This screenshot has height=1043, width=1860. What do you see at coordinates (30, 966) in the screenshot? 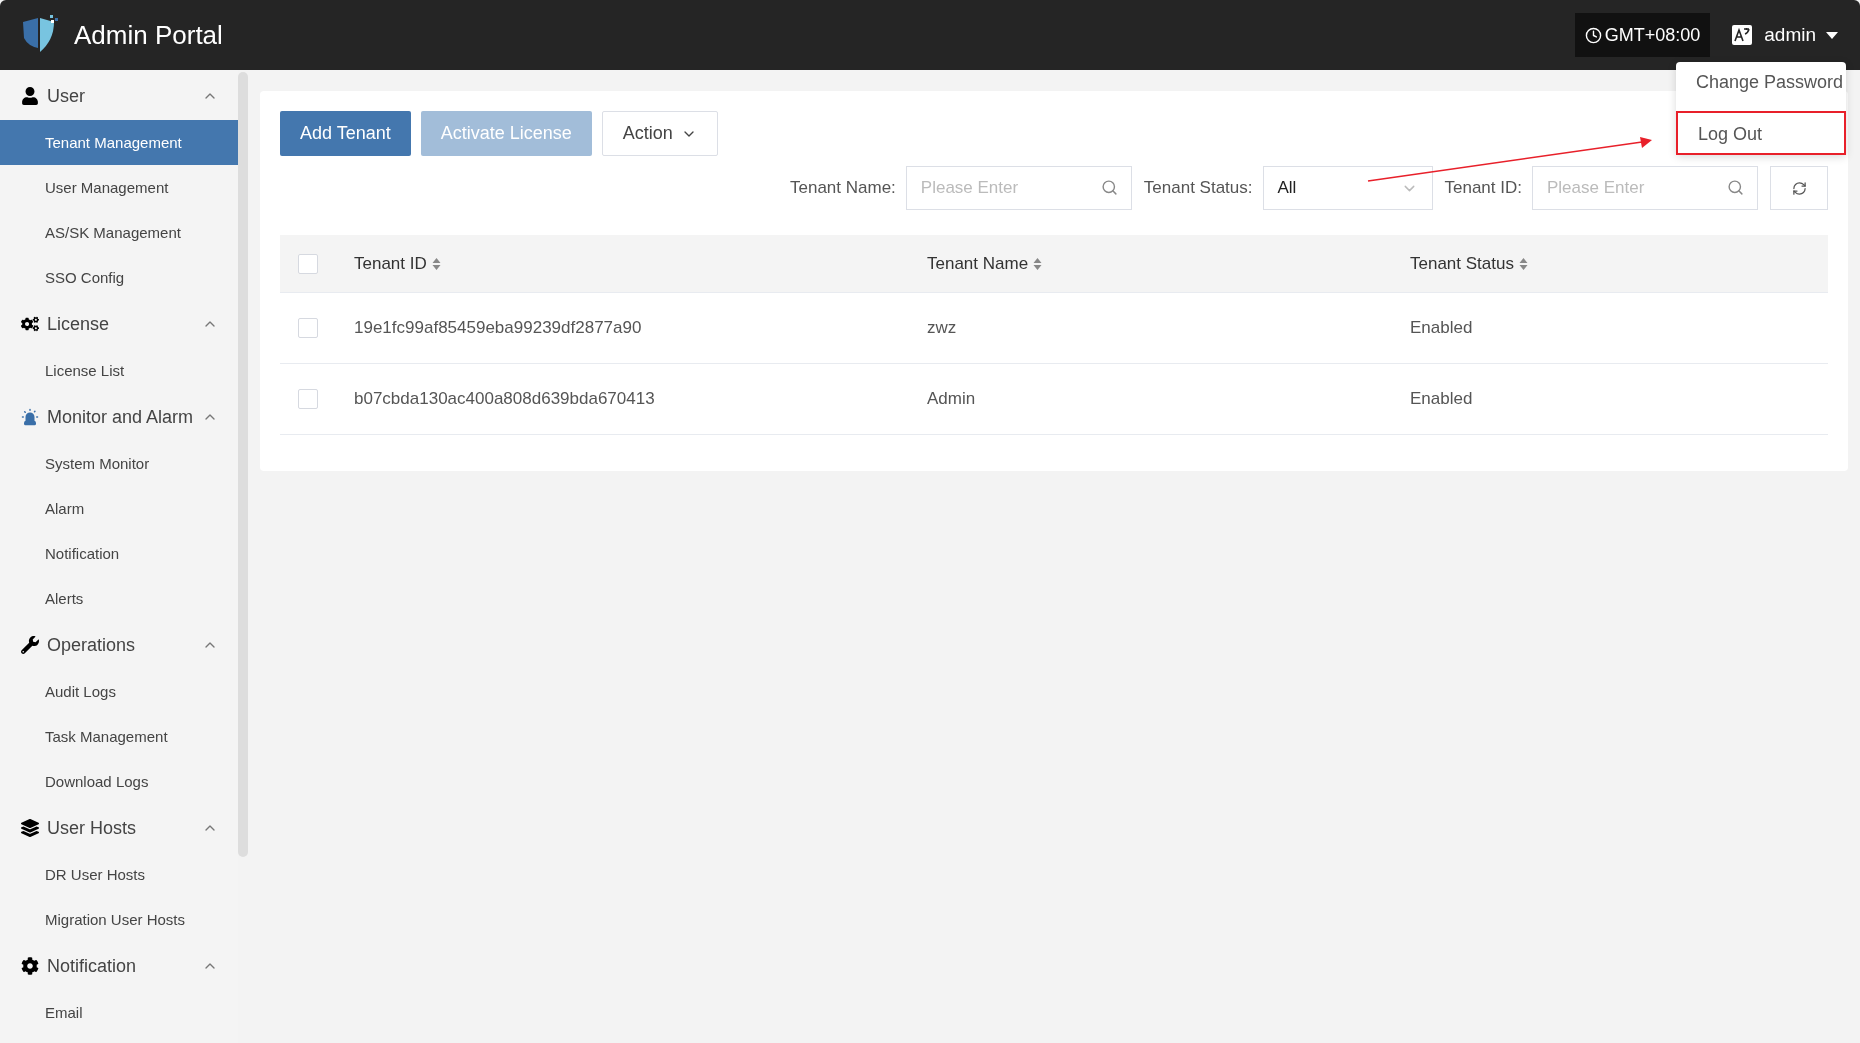
I see `settings-icon` at bounding box center [30, 966].